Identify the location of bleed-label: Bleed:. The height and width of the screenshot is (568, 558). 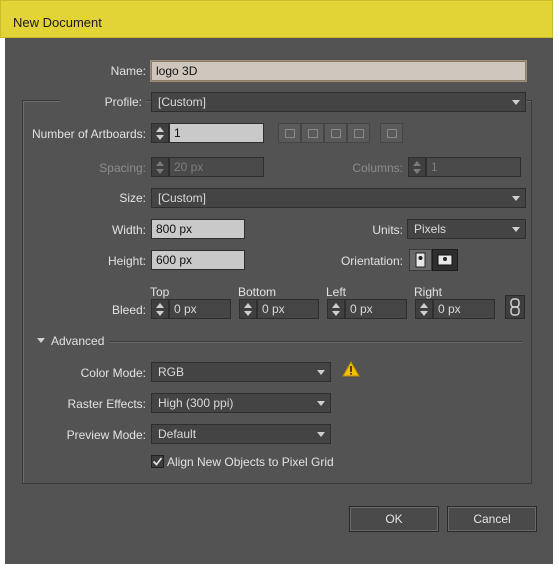
(128, 310).